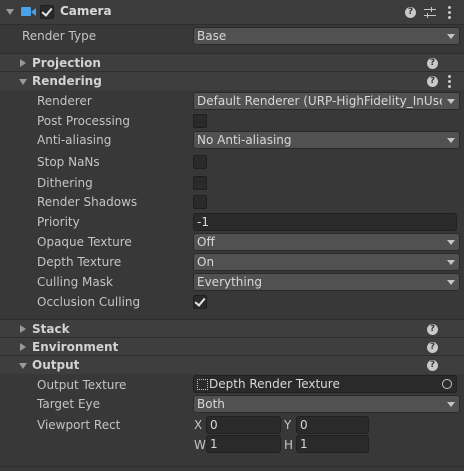 This screenshot has height=471, width=464. I want to click on render-type-label: Render Type, so click(59, 36).